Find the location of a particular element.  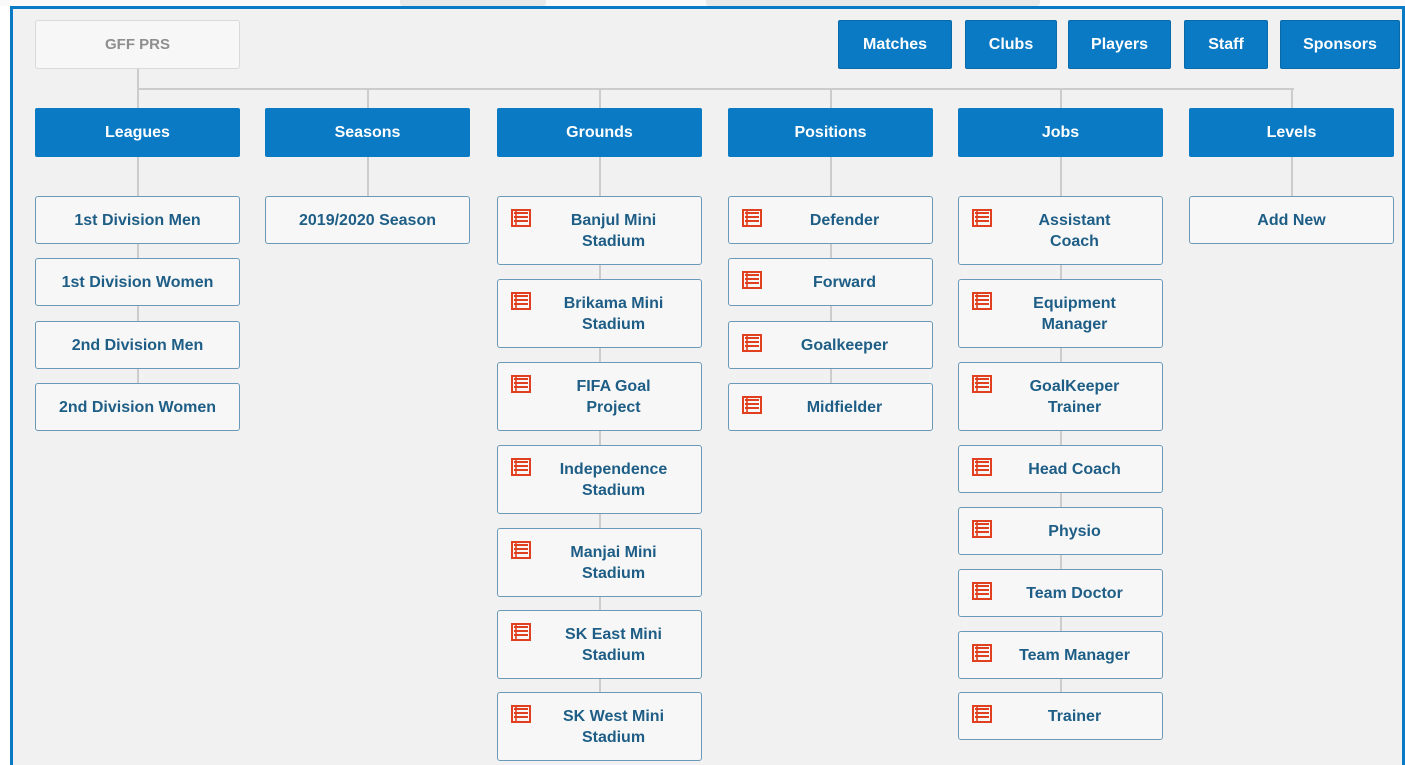

nav-matches-button: Matches is located at coordinates (895, 44).